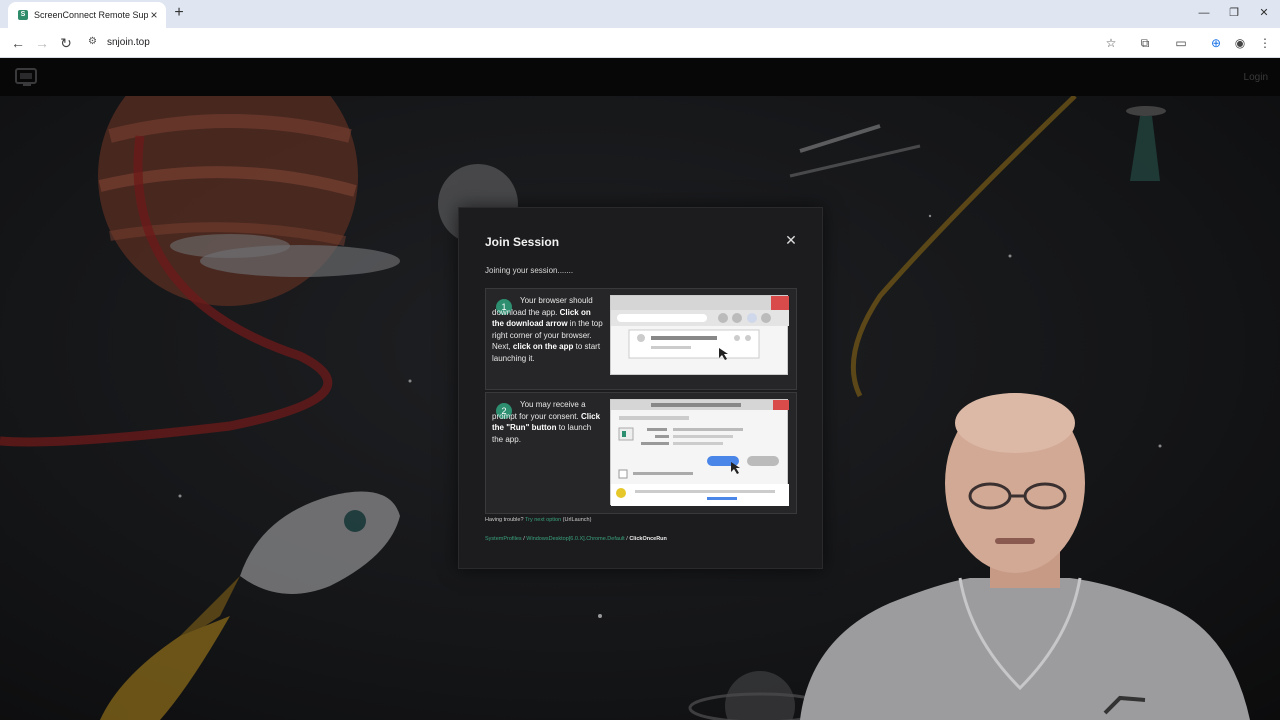  I want to click on star-icon: ☆, so click(1111, 43).